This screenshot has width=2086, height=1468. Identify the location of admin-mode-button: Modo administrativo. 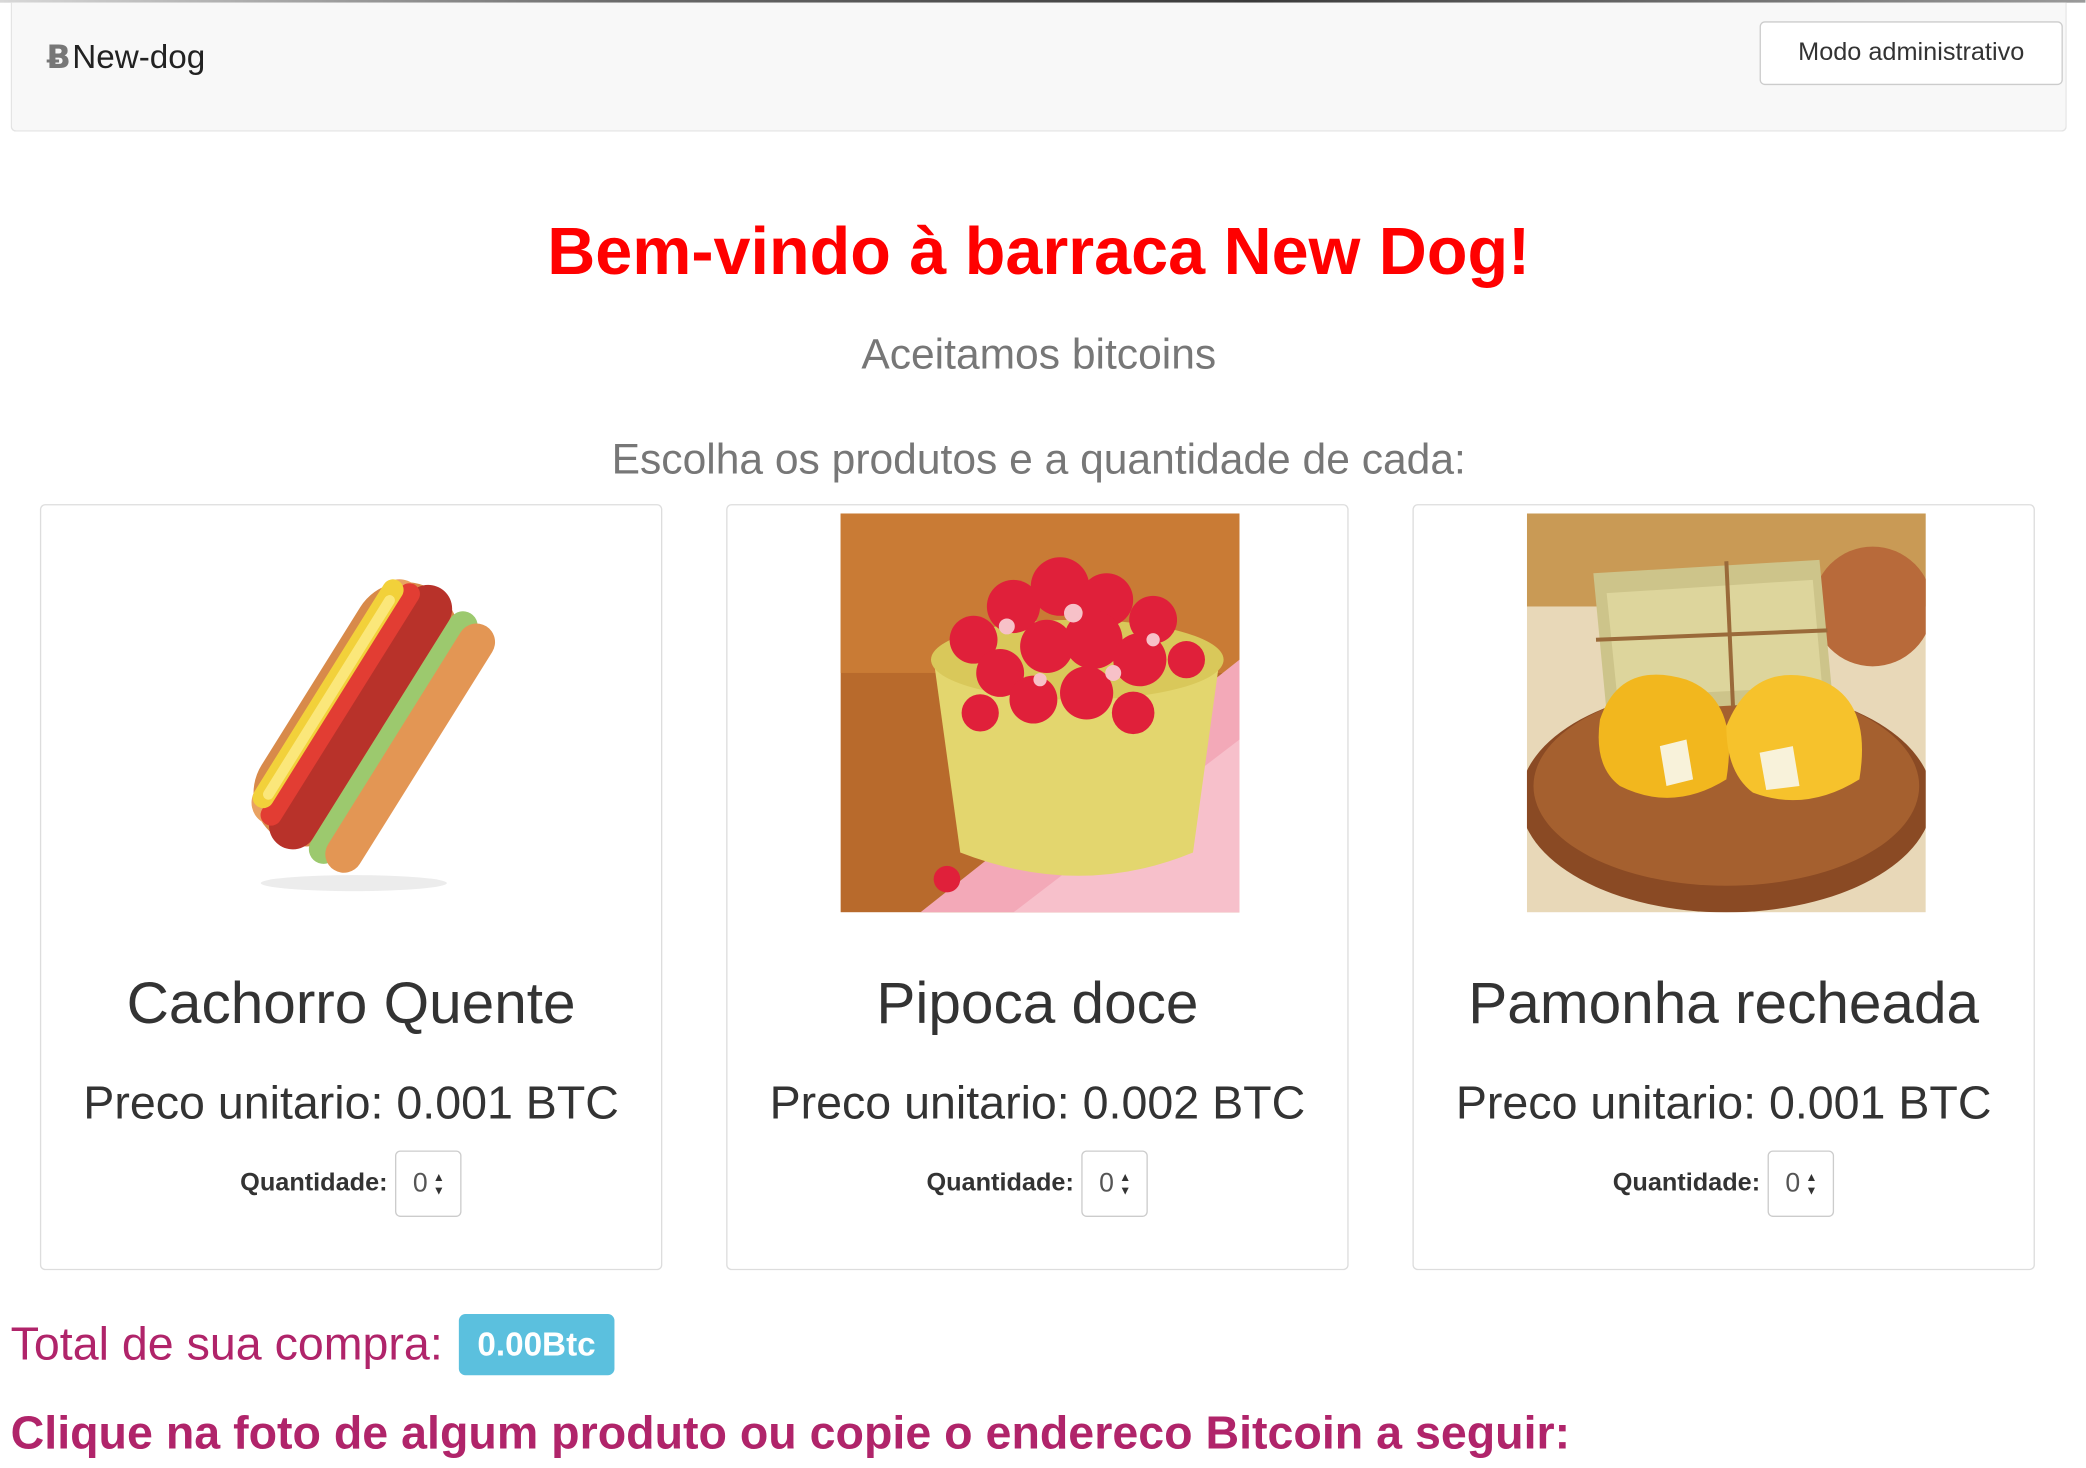
(1911, 53).